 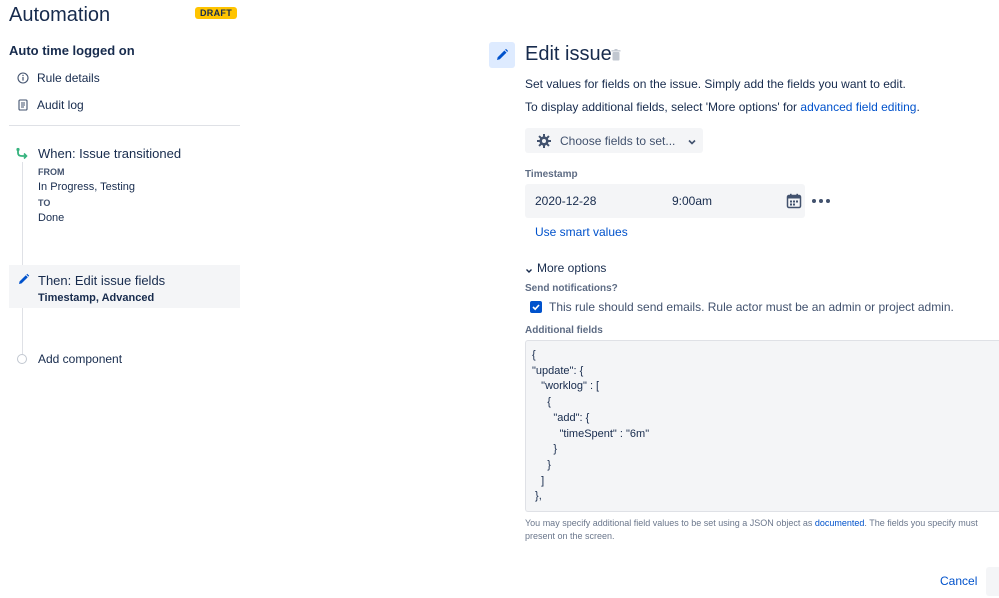 I want to click on branch-icon, so click(x=22, y=154).